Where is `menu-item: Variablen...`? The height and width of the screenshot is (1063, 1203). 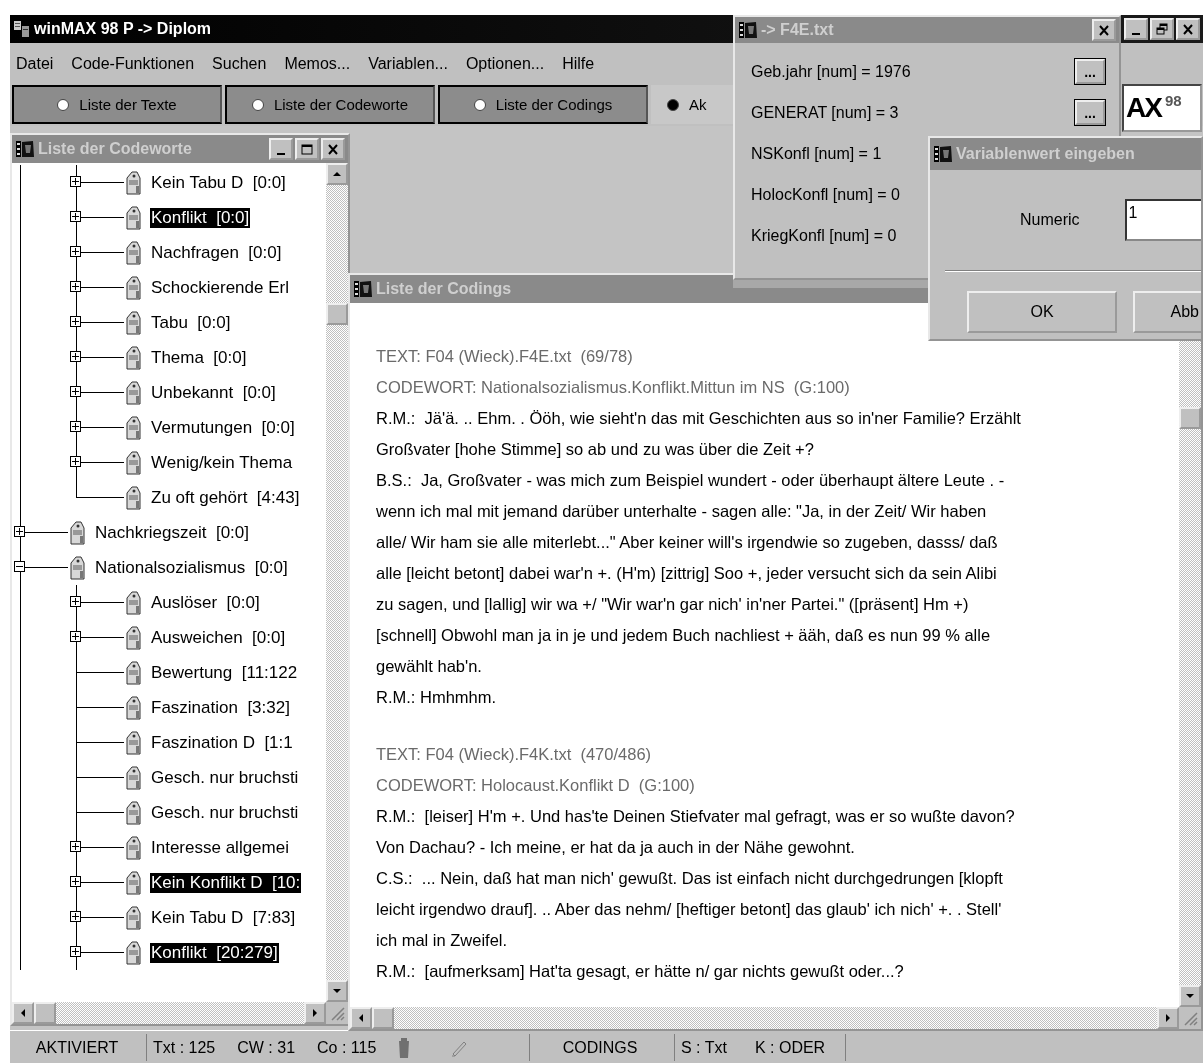 menu-item: Variablen... is located at coordinates (408, 63).